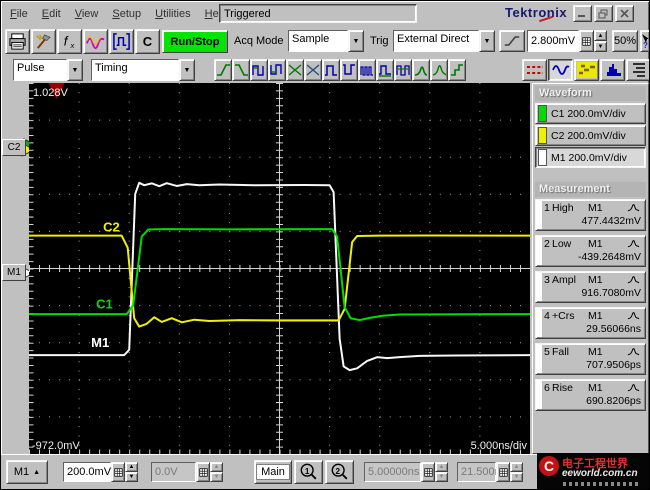 Image resolution: width=650 pixels, height=490 pixels. I want to click on set-50-percent-button: 50%, so click(625, 41).